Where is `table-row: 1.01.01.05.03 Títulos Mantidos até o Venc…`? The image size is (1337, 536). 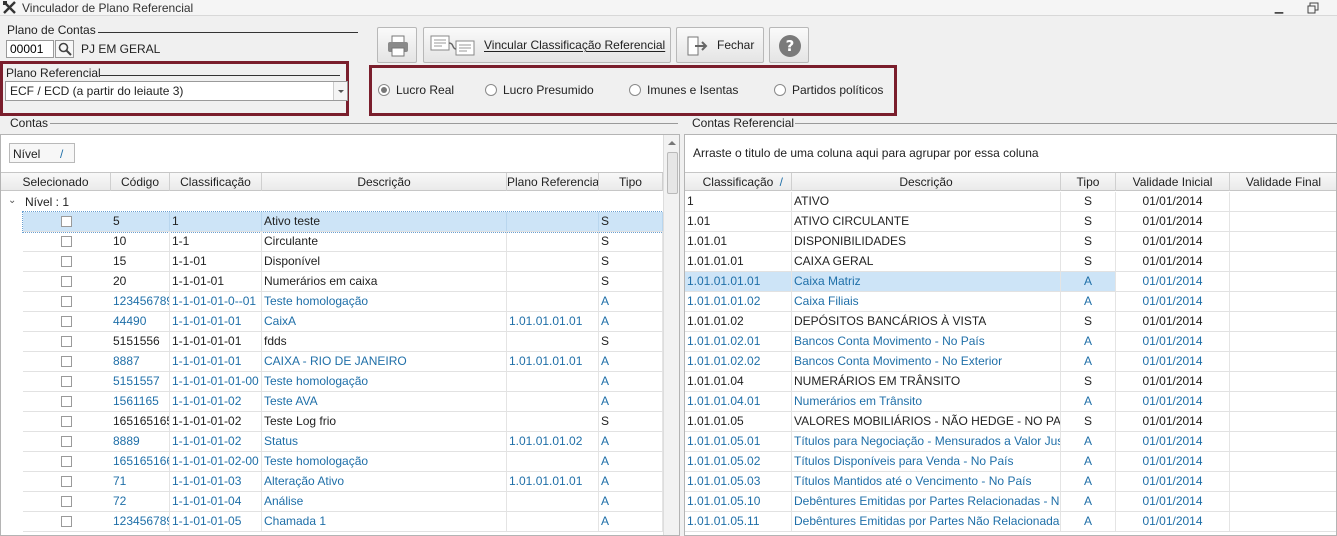
table-row: 1.01.01.05.03 Títulos Mantidos até o Venc… is located at coordinates (1010, 482).